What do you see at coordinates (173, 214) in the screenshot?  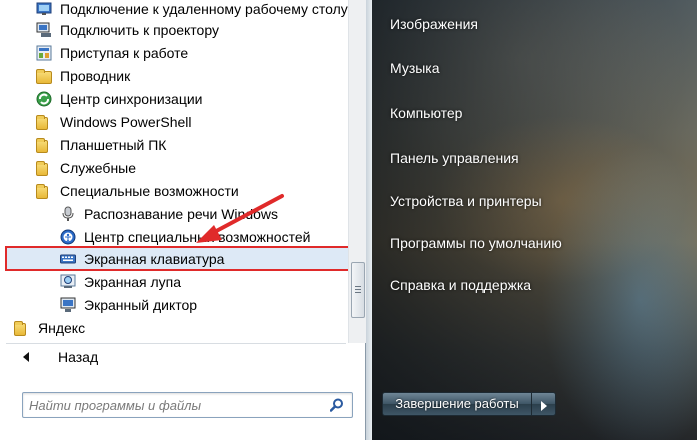 I see `program-speech-recognition: Распознавание речи Windows` at bounding box center [173, 214].